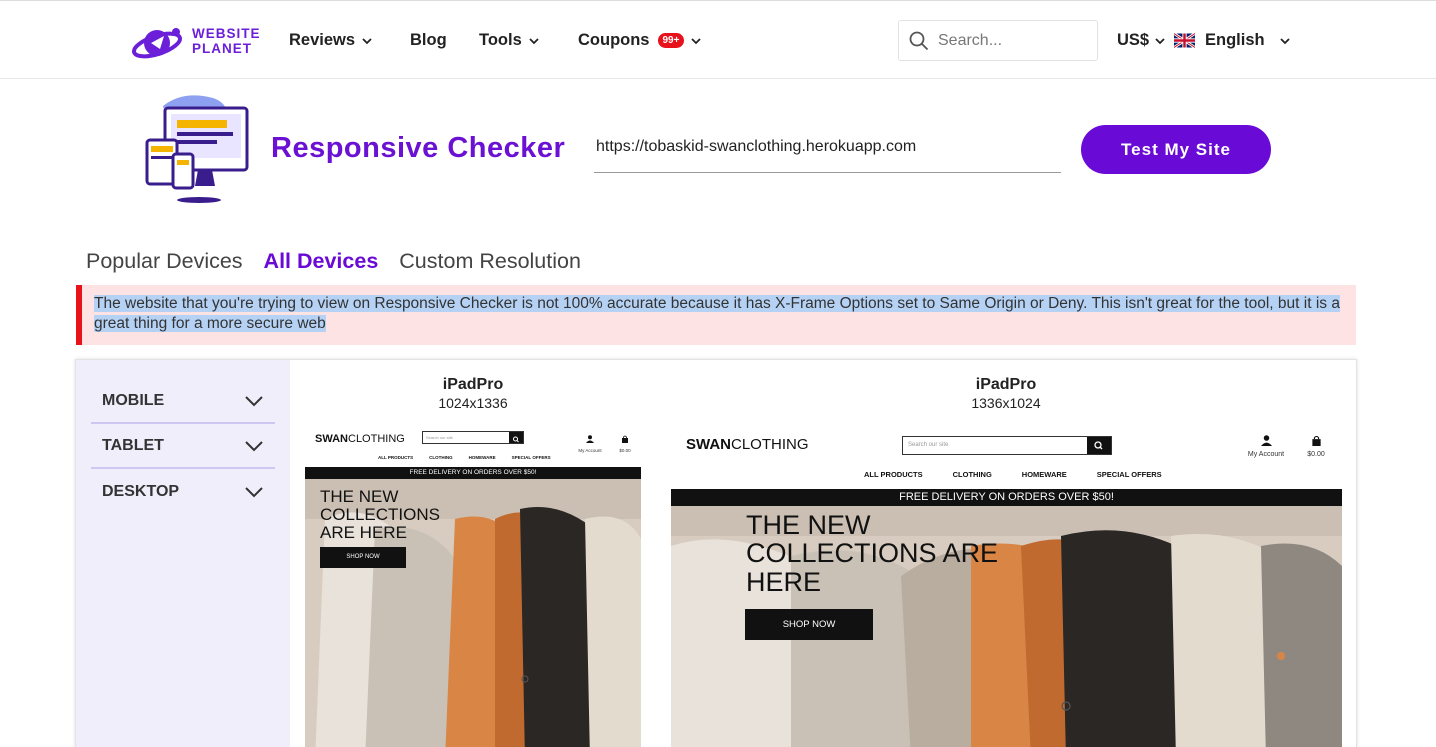  I want to click on nav-coupons: Coupons 99+, so click(640, 40).